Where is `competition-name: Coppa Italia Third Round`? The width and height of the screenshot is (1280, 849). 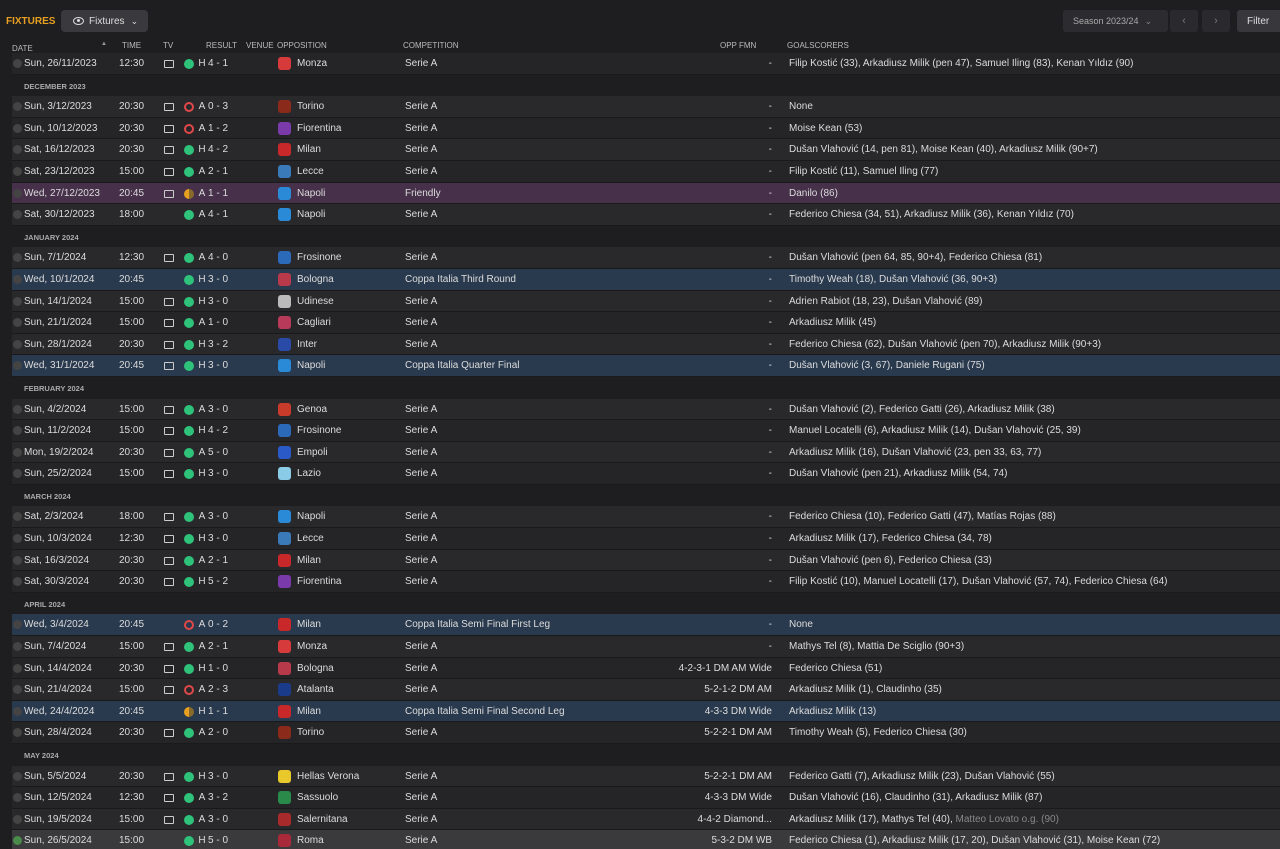 competition-name: Coppa Italia Third Round is located at coordinates (460, 279).